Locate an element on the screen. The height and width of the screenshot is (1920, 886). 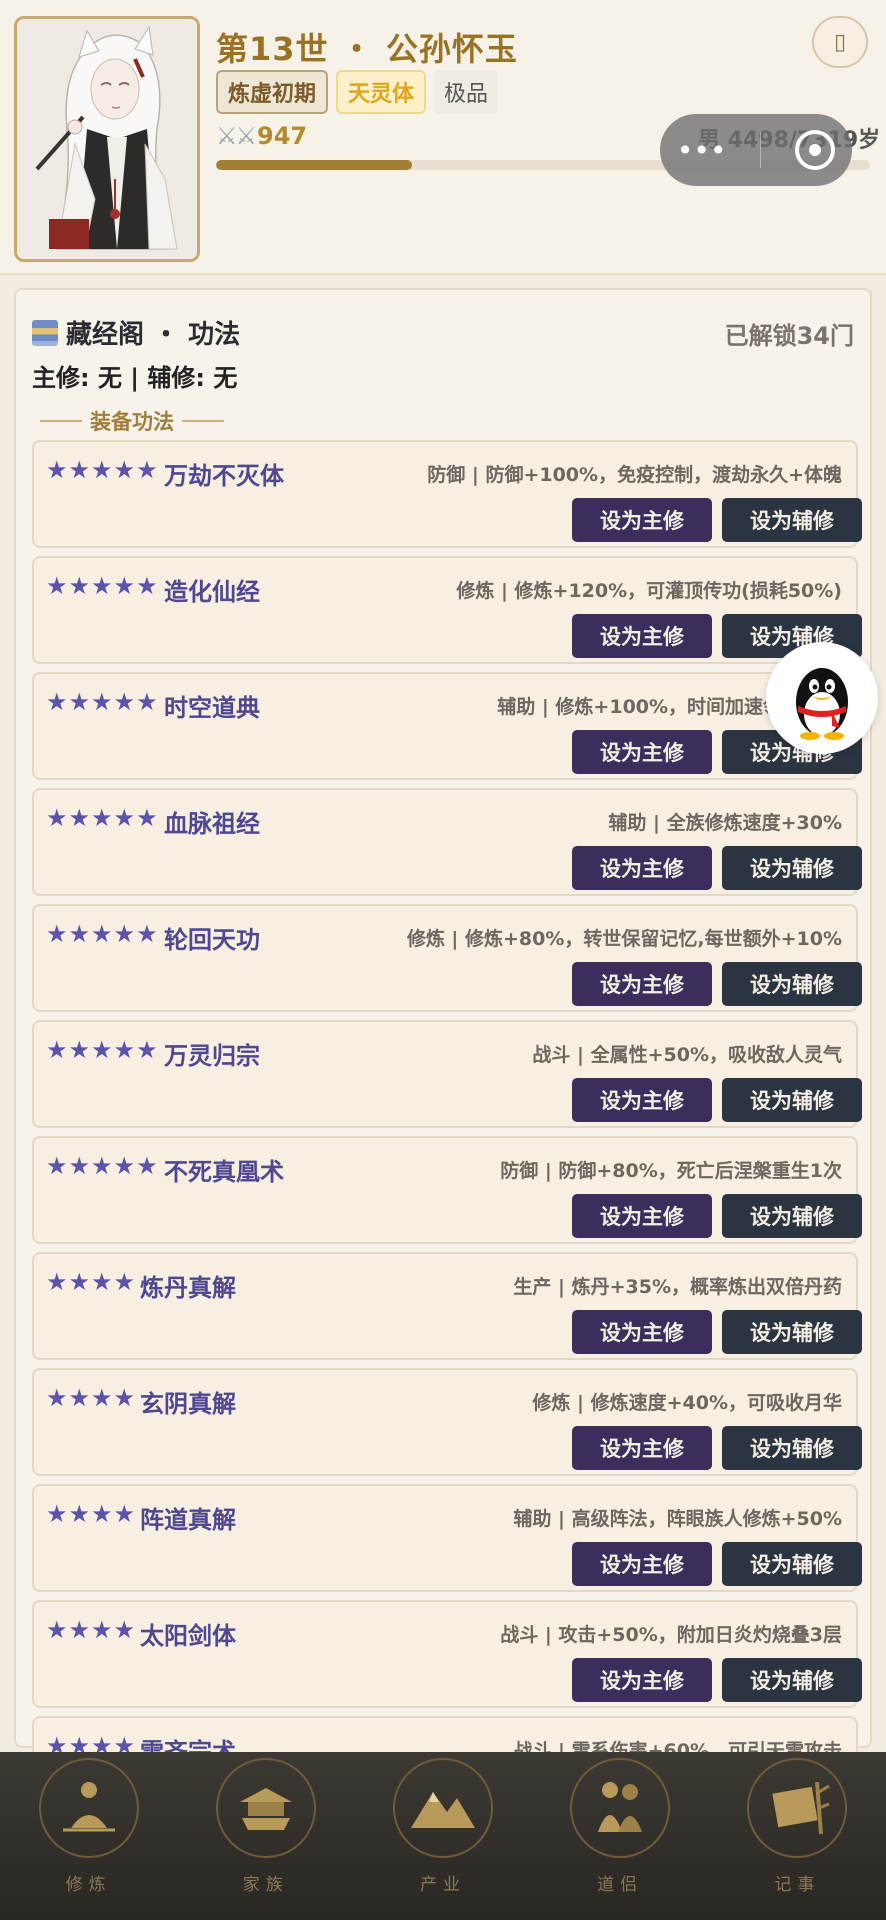
books-icon is located at coordinates (45, 332).